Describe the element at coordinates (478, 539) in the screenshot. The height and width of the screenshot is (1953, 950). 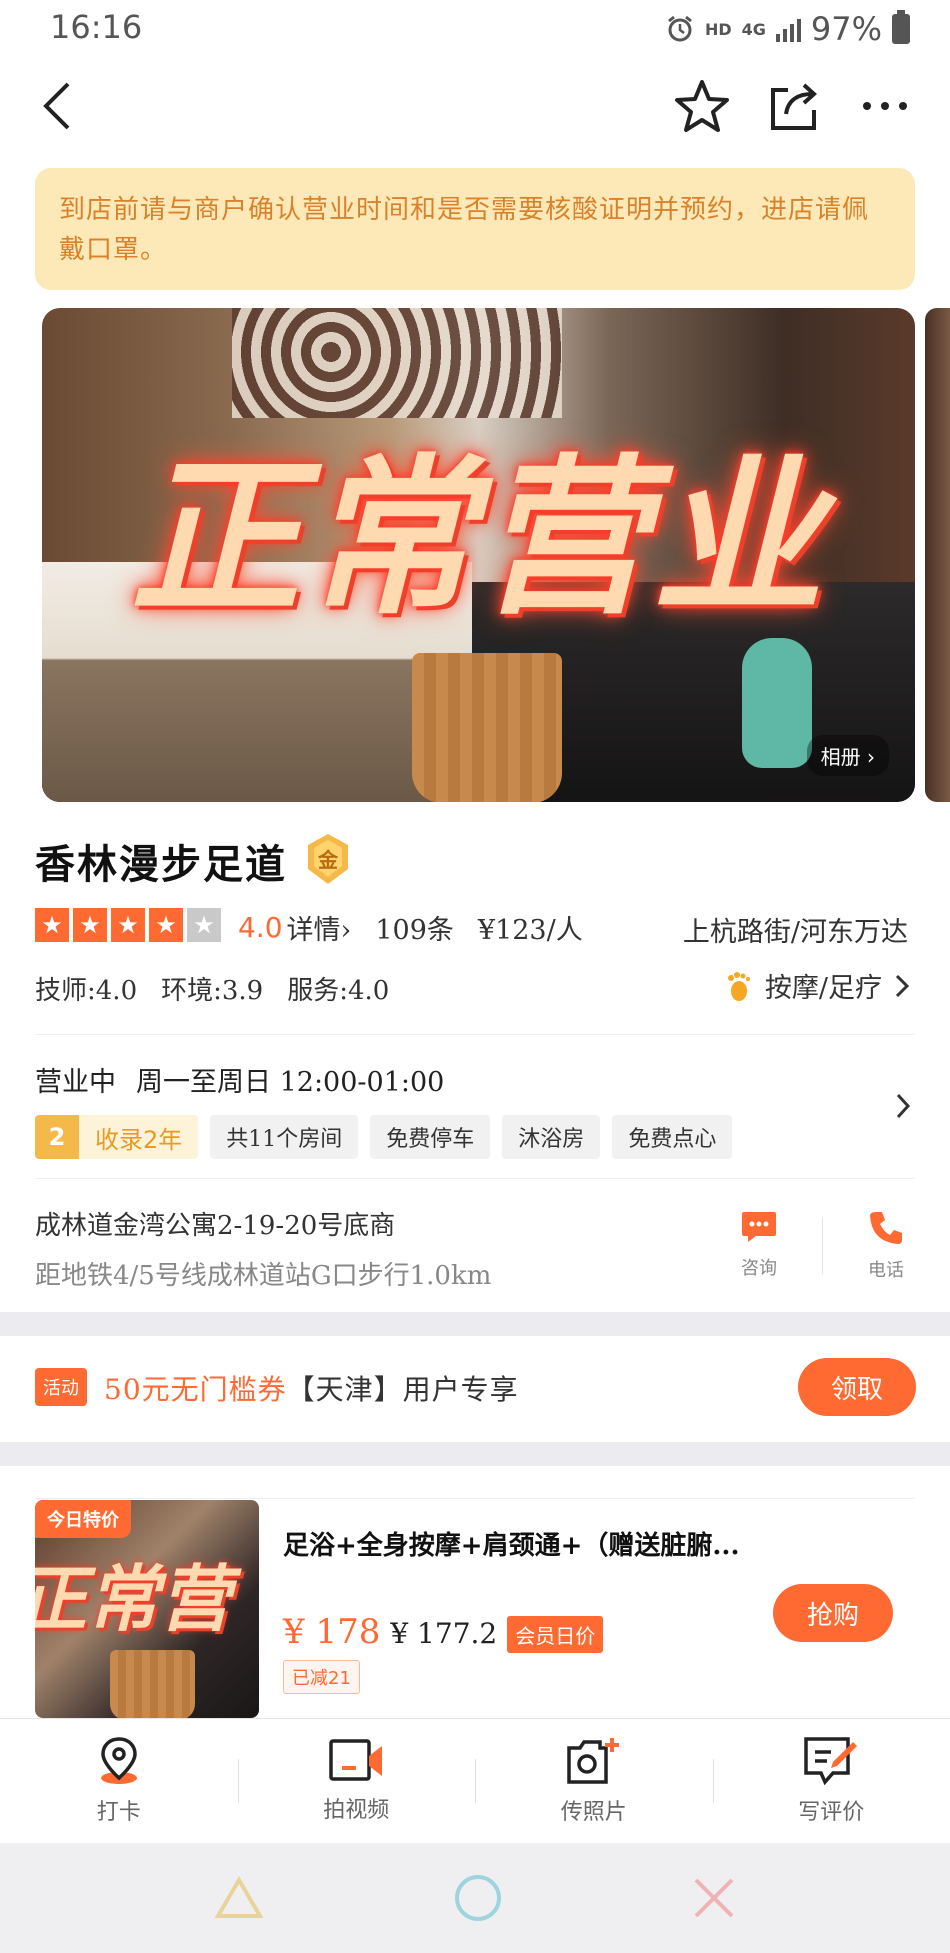
I see `banner-open-text: 正常营业` at that location.